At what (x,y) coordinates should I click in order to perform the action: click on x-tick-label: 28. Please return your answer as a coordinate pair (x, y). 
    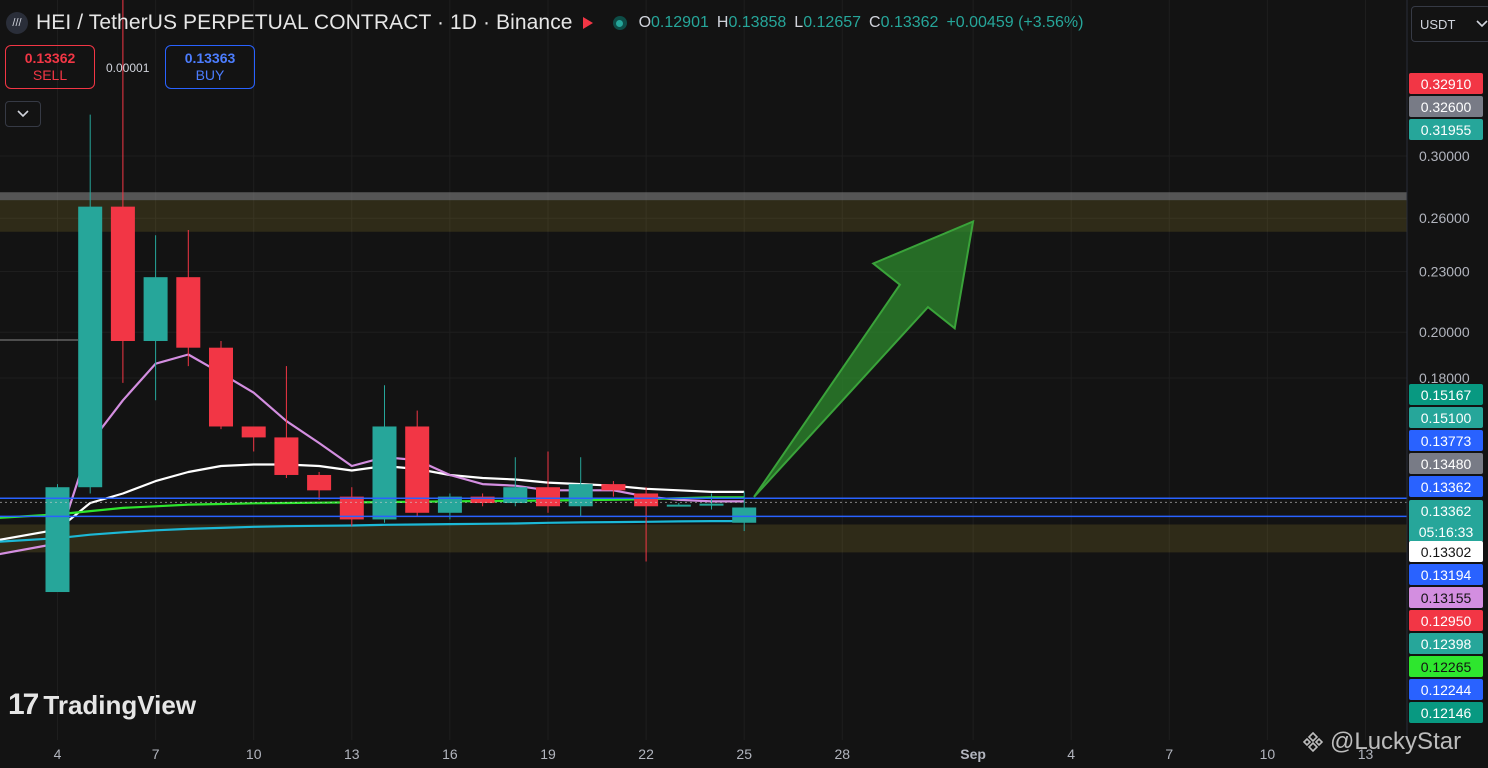
    Looking at the image, I should click on (843, 754).